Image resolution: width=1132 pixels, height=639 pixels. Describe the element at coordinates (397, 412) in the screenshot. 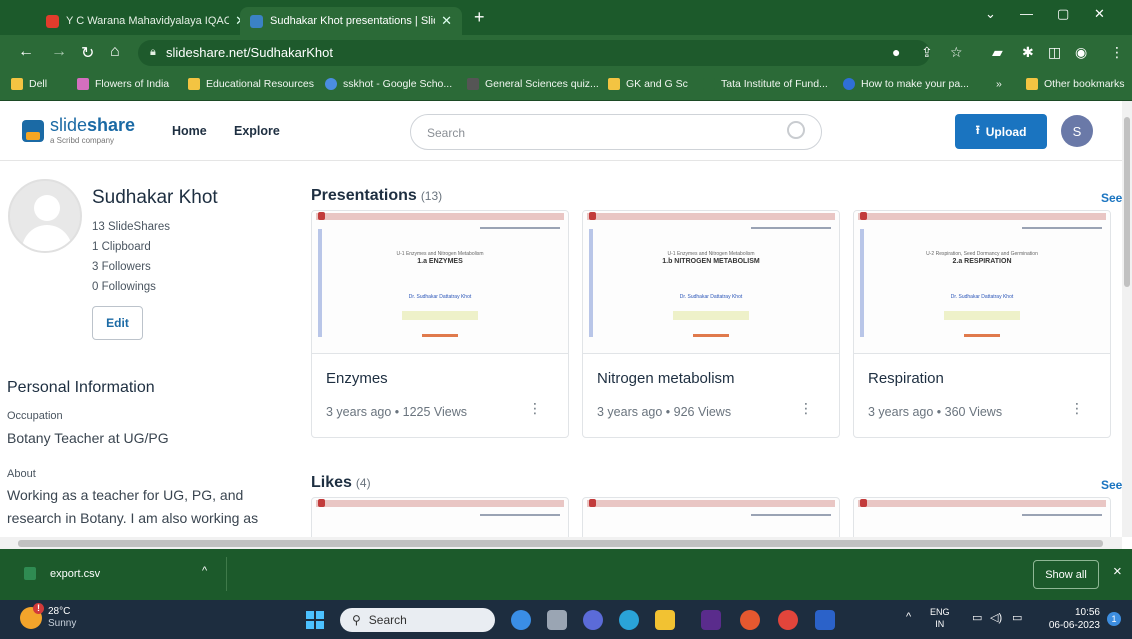

I see `presentation-meta: 3 years ago • 1225 Views` at that location.